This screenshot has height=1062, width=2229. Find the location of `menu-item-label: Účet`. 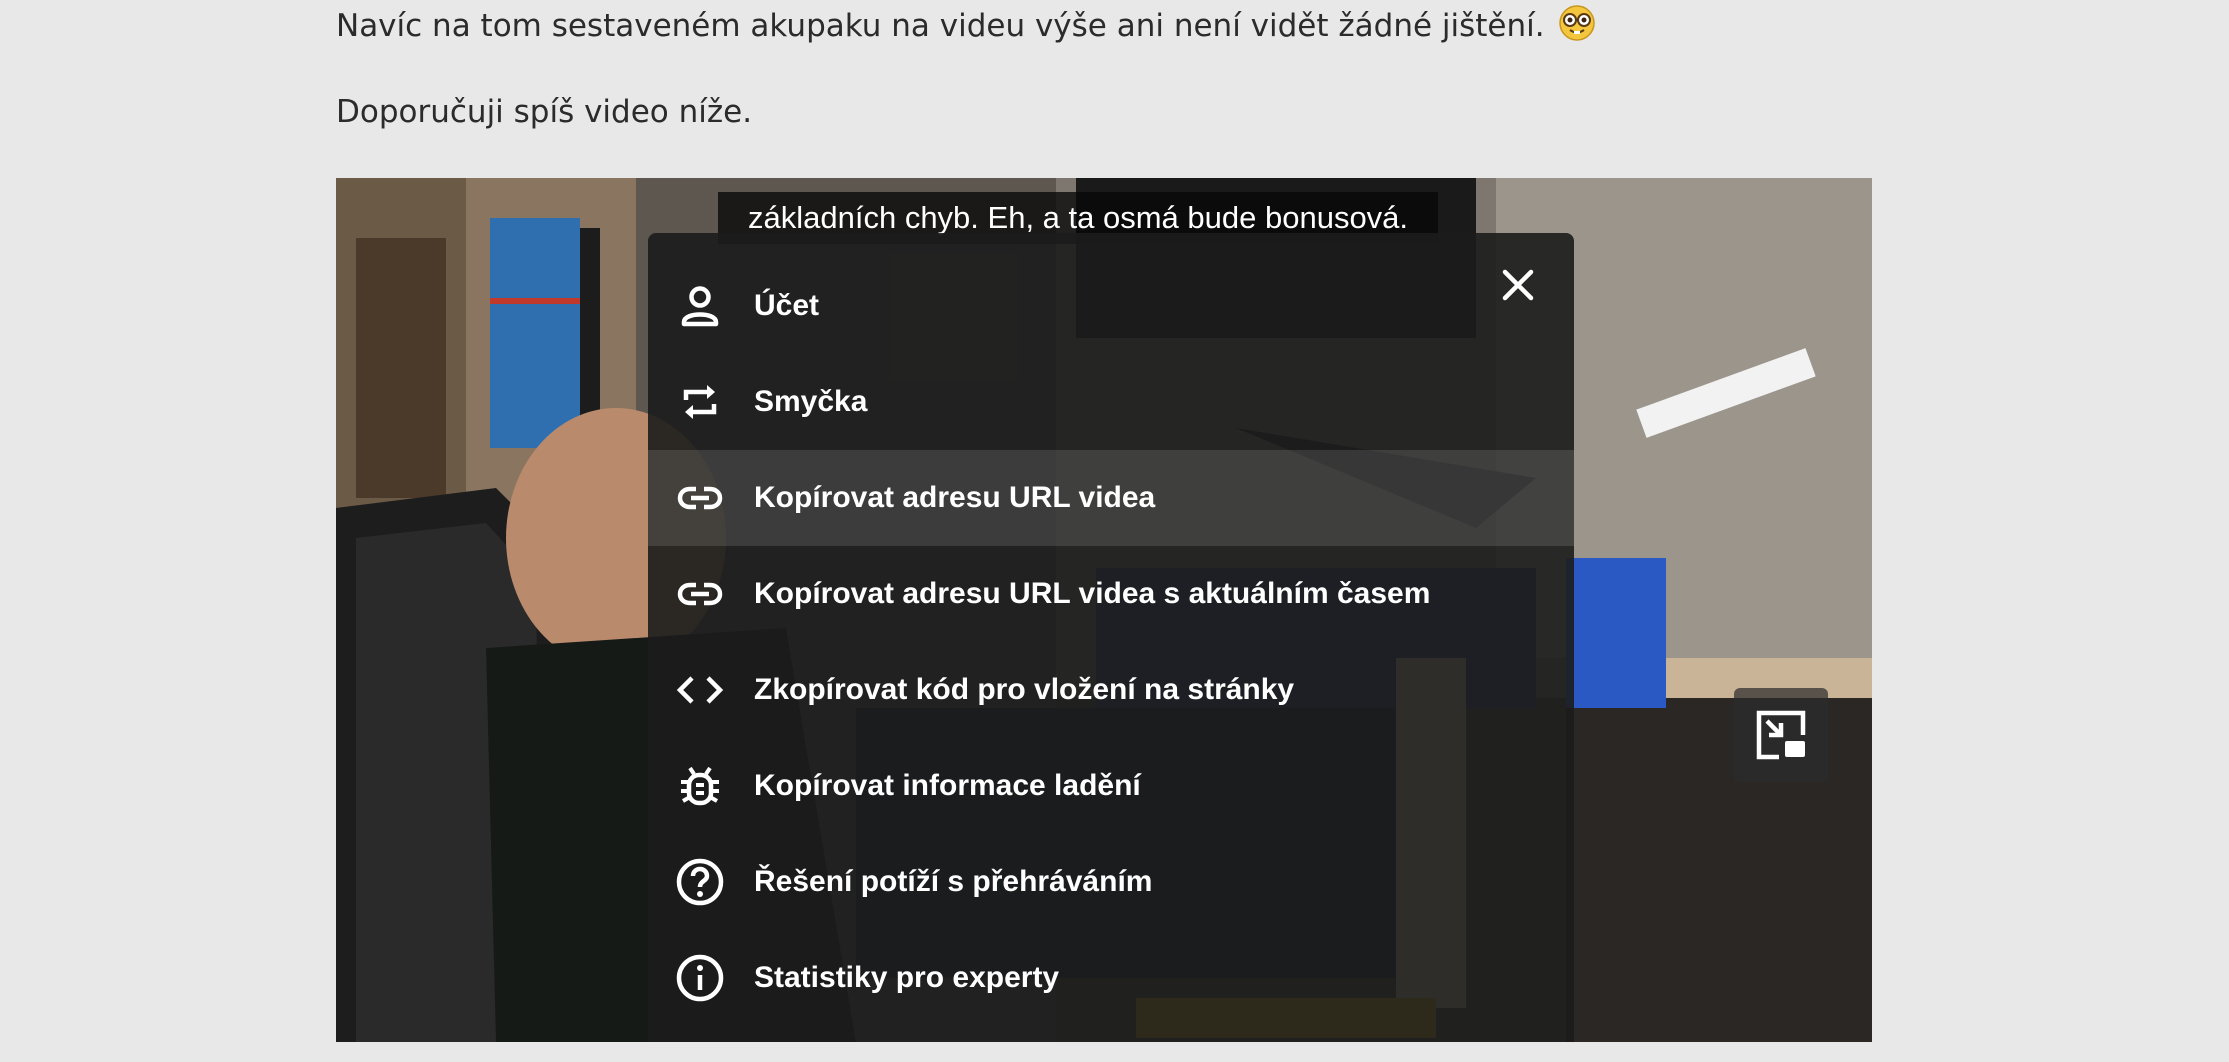

menu-item-label: Účet is located at coordinates (787, 305).